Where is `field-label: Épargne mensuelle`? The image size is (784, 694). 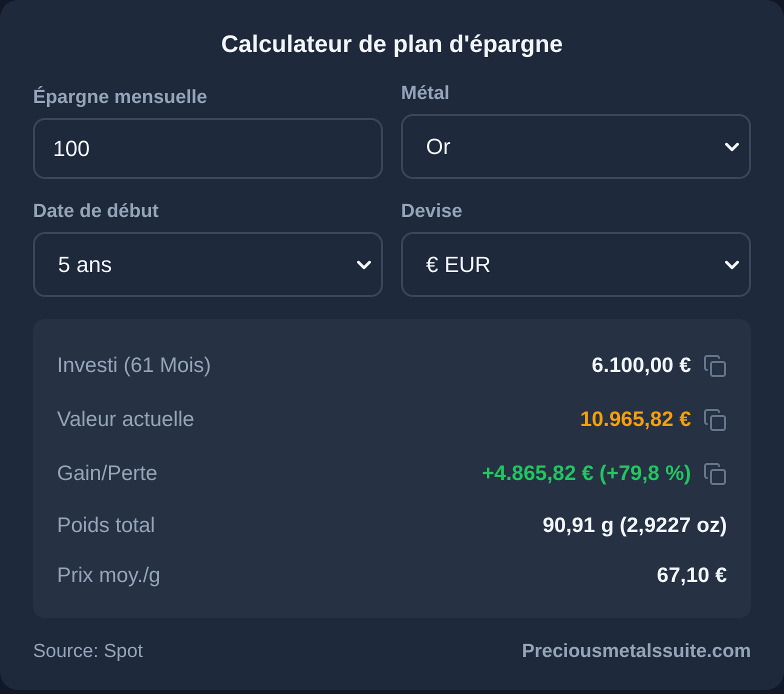 field-label: Épargne mensuelle is located at coordinates (120, 98).